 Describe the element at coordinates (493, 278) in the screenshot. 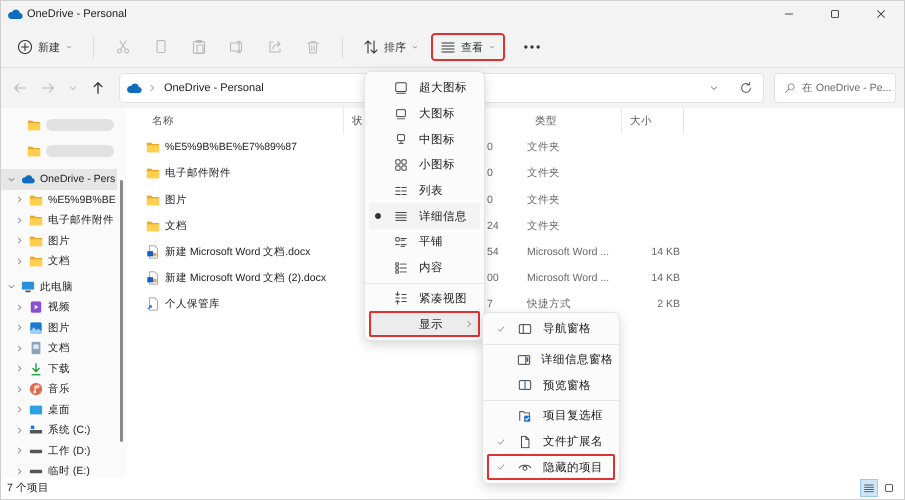

I see `table-cell: 00` at that location.